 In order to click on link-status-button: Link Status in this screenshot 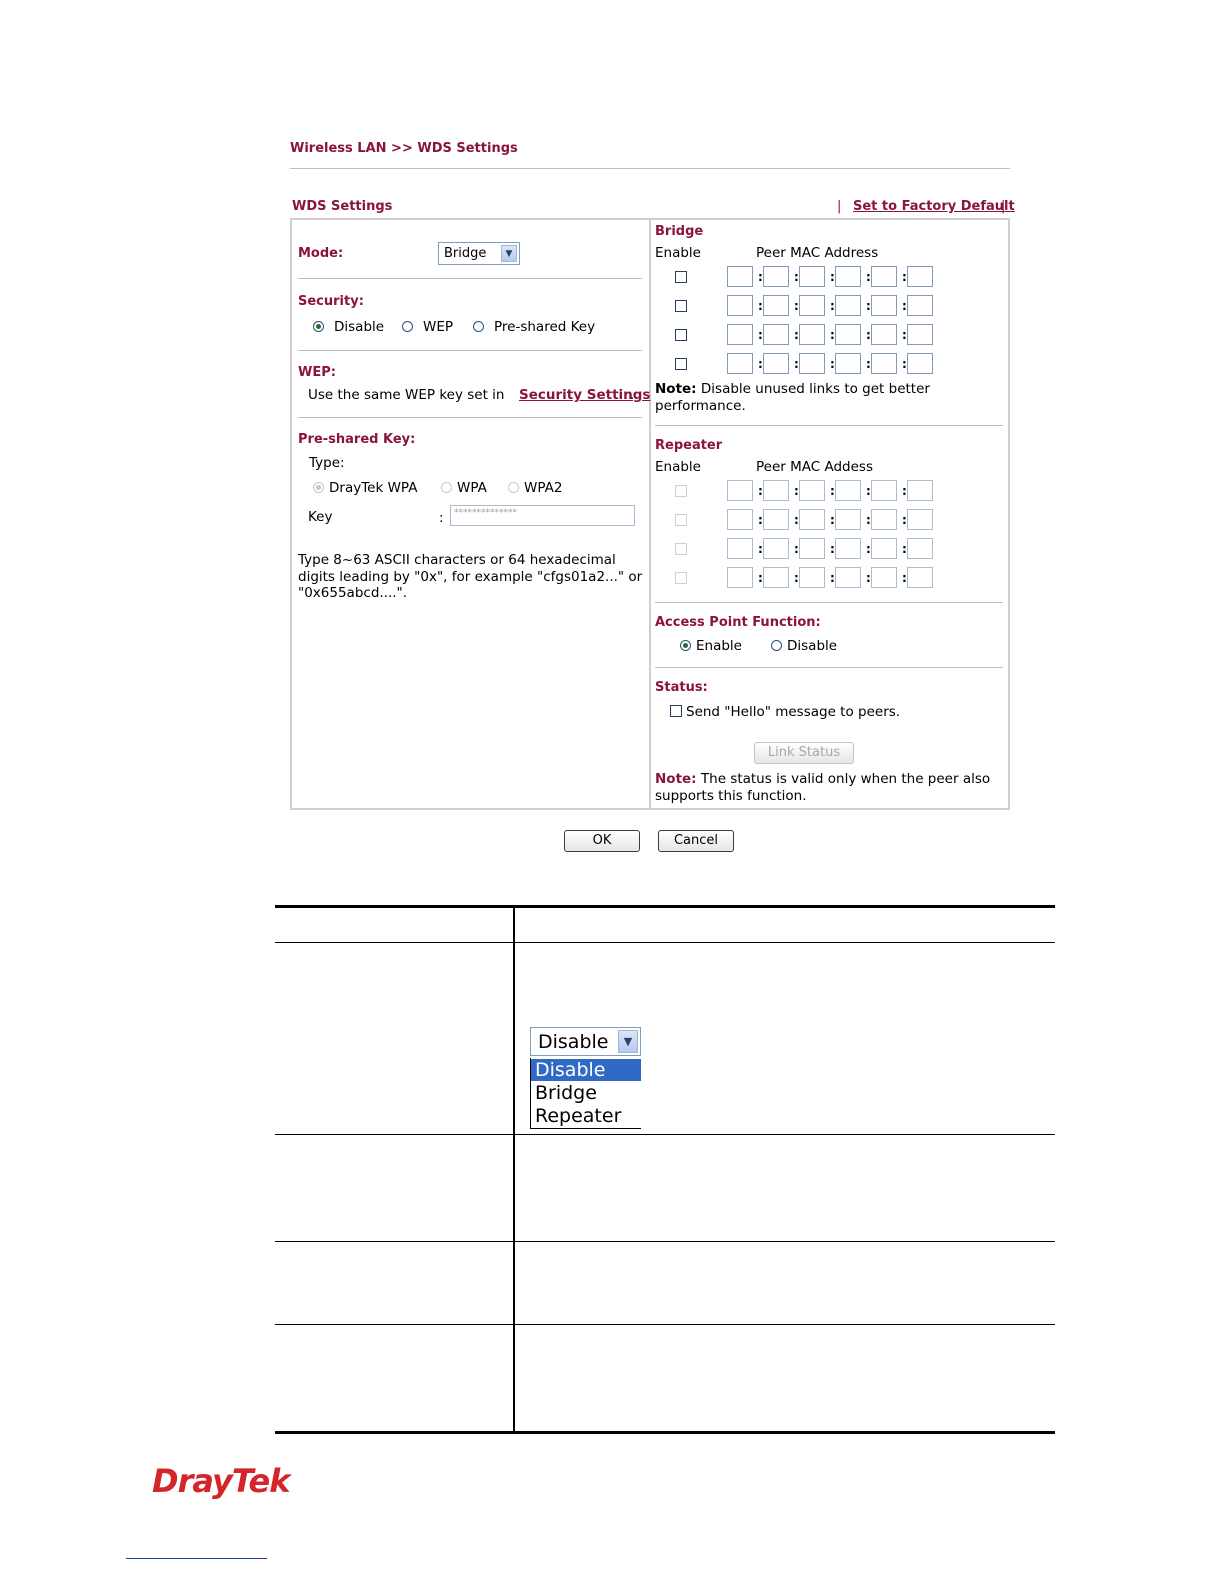, I will do `click(804, 753)`.